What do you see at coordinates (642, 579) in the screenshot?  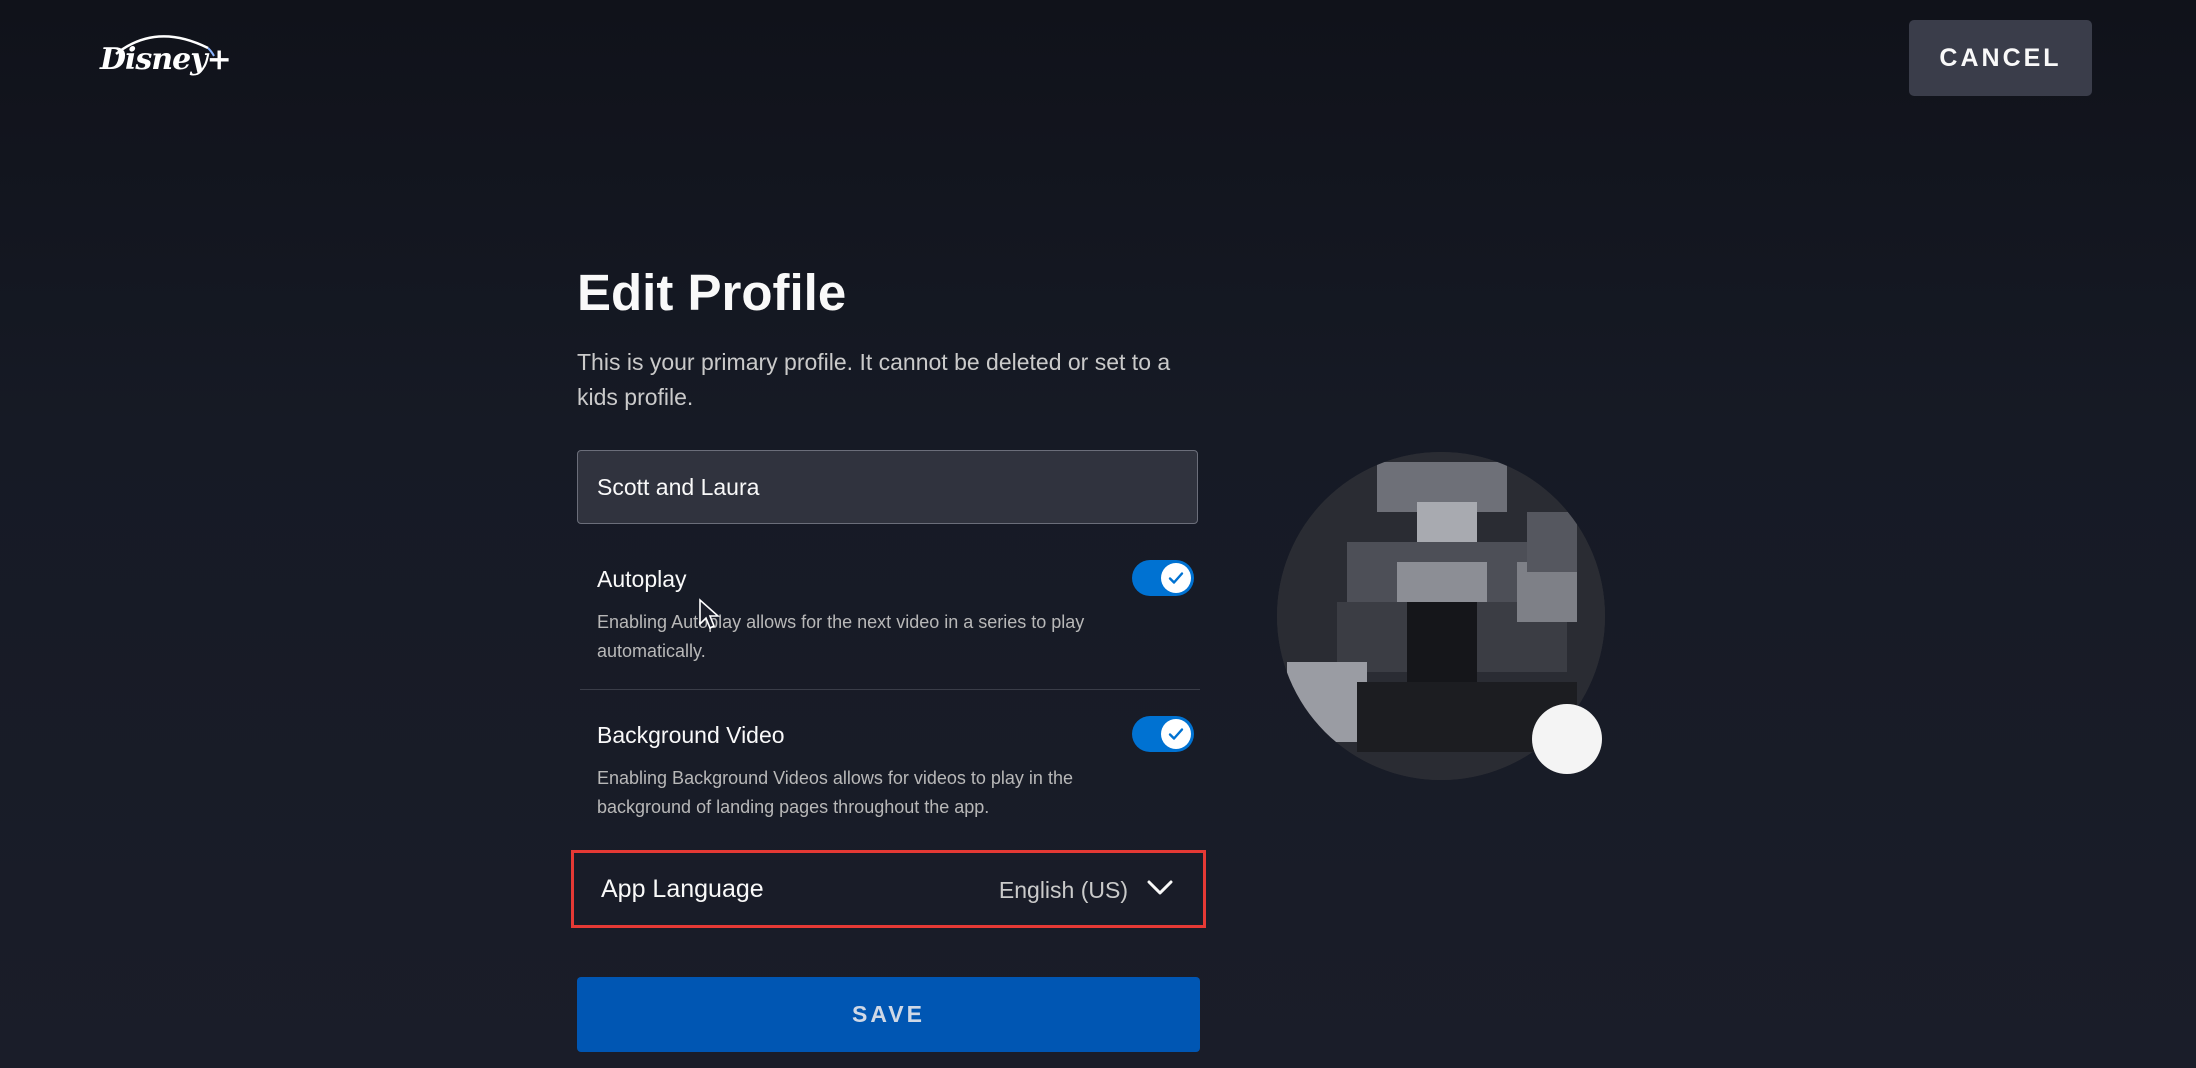 I see `autoplay-label: Autoplay` at bounding box center [642, 579].